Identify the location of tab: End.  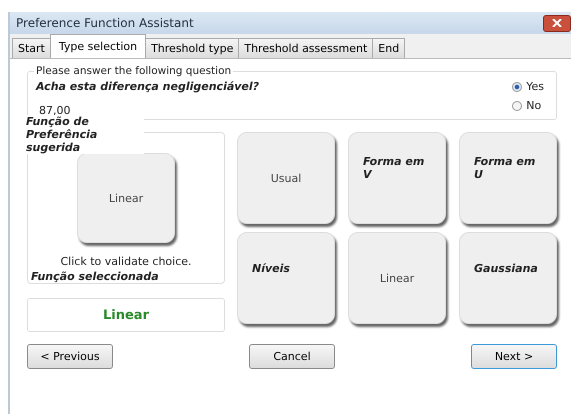
(389, 48).